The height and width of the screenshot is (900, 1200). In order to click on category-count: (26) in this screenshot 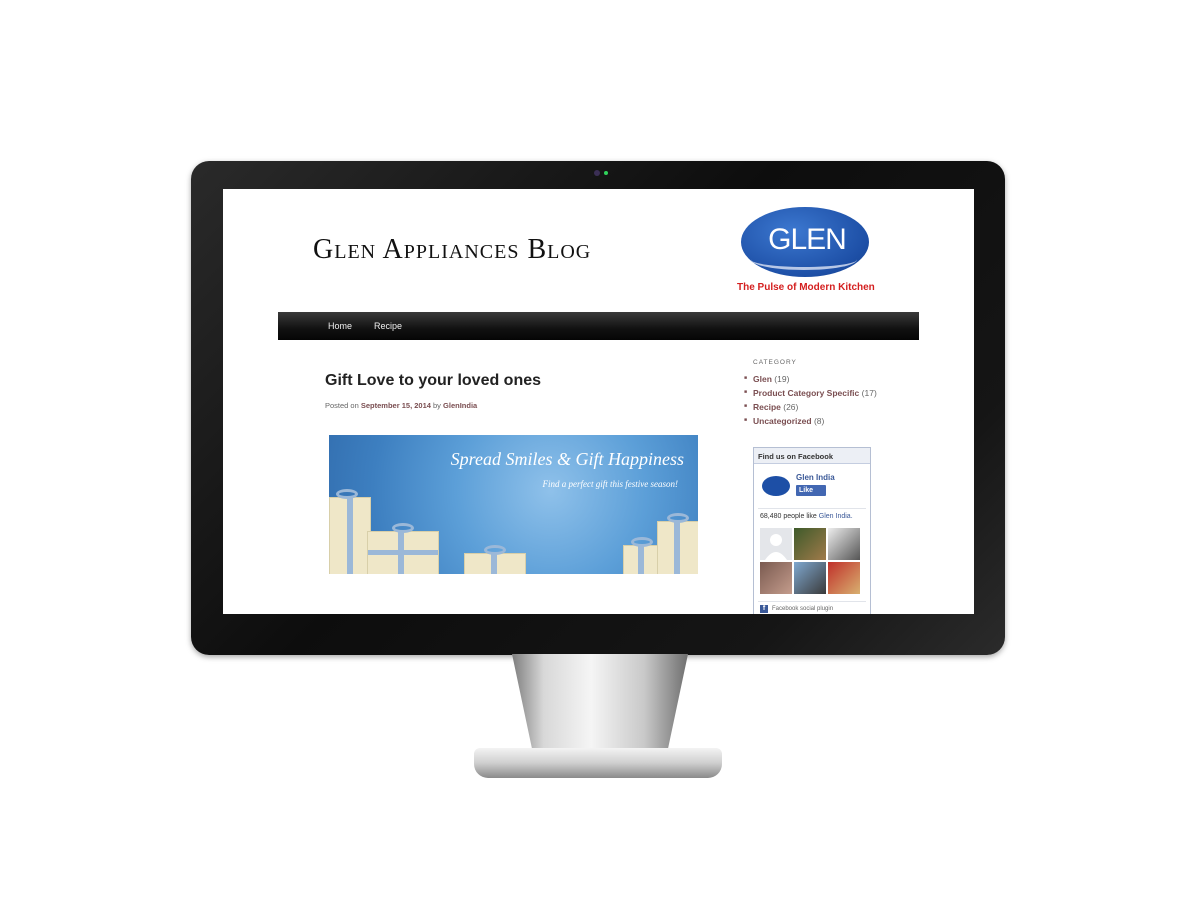, I will do `click(791, 407)`.